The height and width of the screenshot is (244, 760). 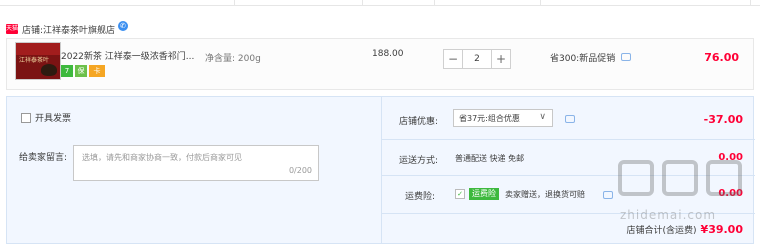 I want to click on promotion-text: 省300:新品促销, so click(x=583, y=59).